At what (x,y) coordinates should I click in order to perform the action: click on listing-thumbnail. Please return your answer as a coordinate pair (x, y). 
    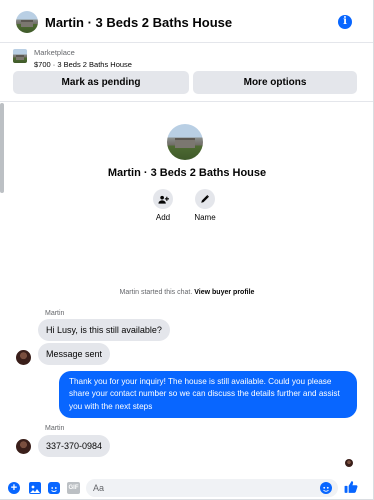
    Looking at the image, I should click on (20, 56).